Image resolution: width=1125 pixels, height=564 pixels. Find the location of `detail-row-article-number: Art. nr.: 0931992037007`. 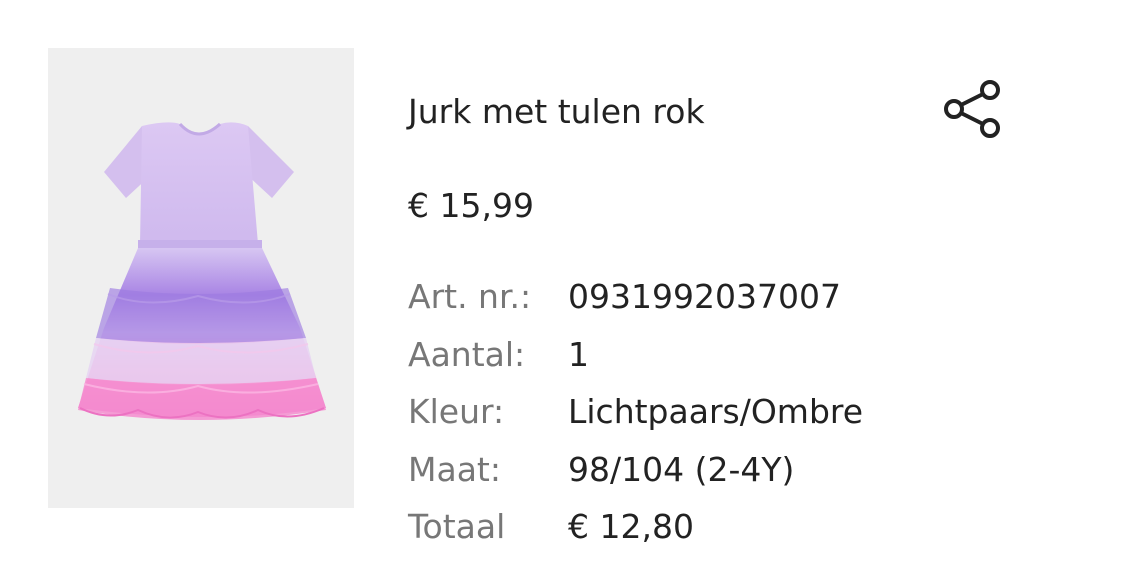

detail-row-article-number: Art. nr.: 0931992037007 is located at coordinates (635, 297).